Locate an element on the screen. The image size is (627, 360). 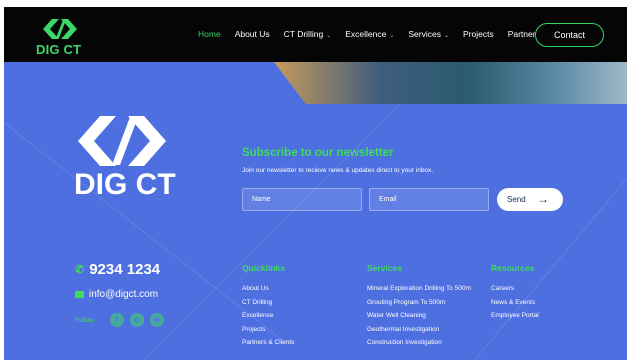
social-links: Follow: f ◎ in is located at coordinates (119, 320).